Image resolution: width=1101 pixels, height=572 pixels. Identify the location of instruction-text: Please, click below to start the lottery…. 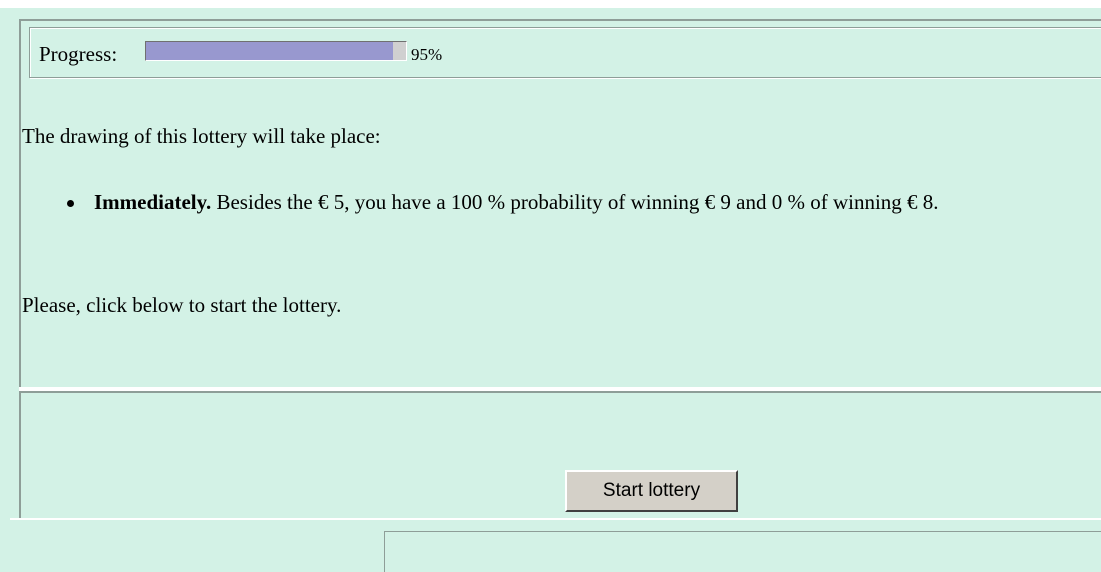
(182, 305).